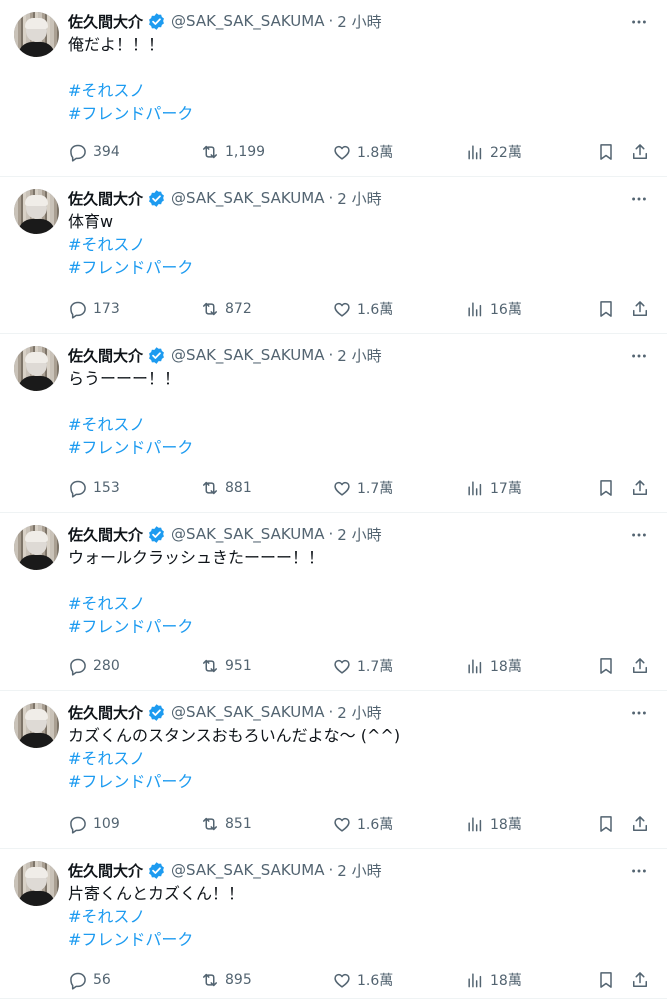 This screenshot has height=999, width=667. What do you see at coordinates (156, 355) in the screenshot?
I see `verified-badge-icon` at bounding box center [156, 355].